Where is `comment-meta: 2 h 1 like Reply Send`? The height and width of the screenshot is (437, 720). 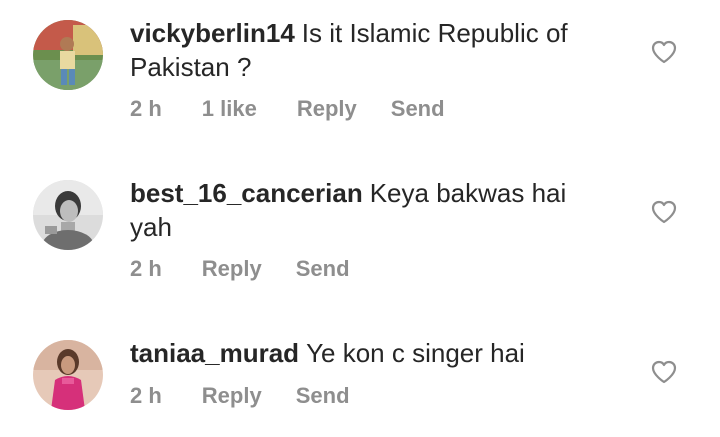 comment-meta: 2 h 1 like Reply Send is located at coordinates (287, 109).